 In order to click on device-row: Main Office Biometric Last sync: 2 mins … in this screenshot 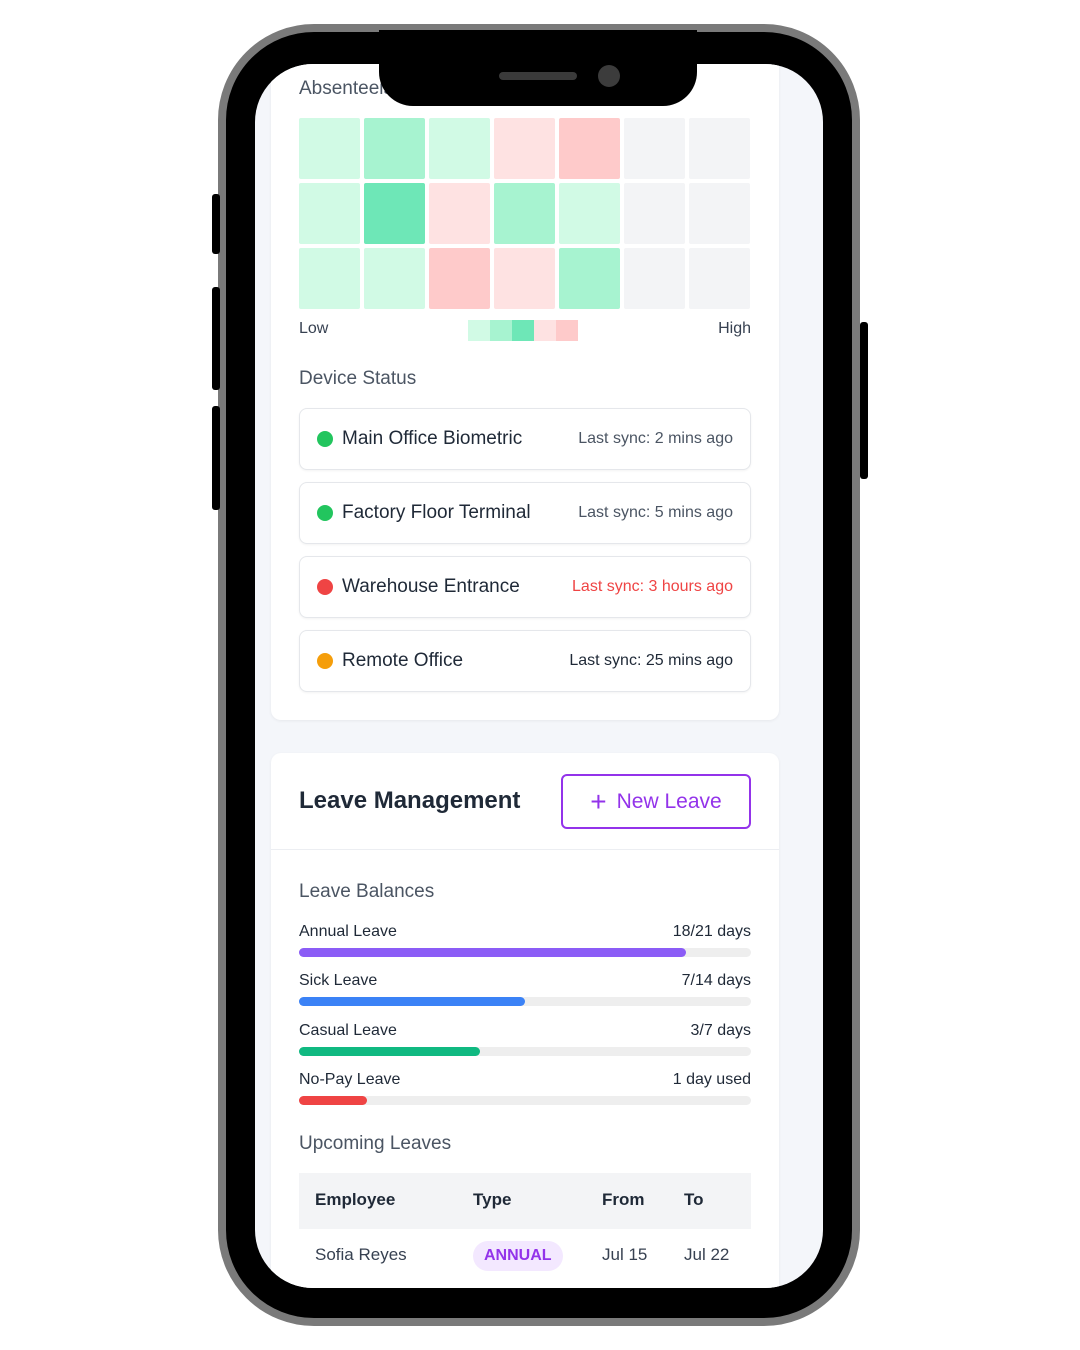, I will do `click(525, 439)`.